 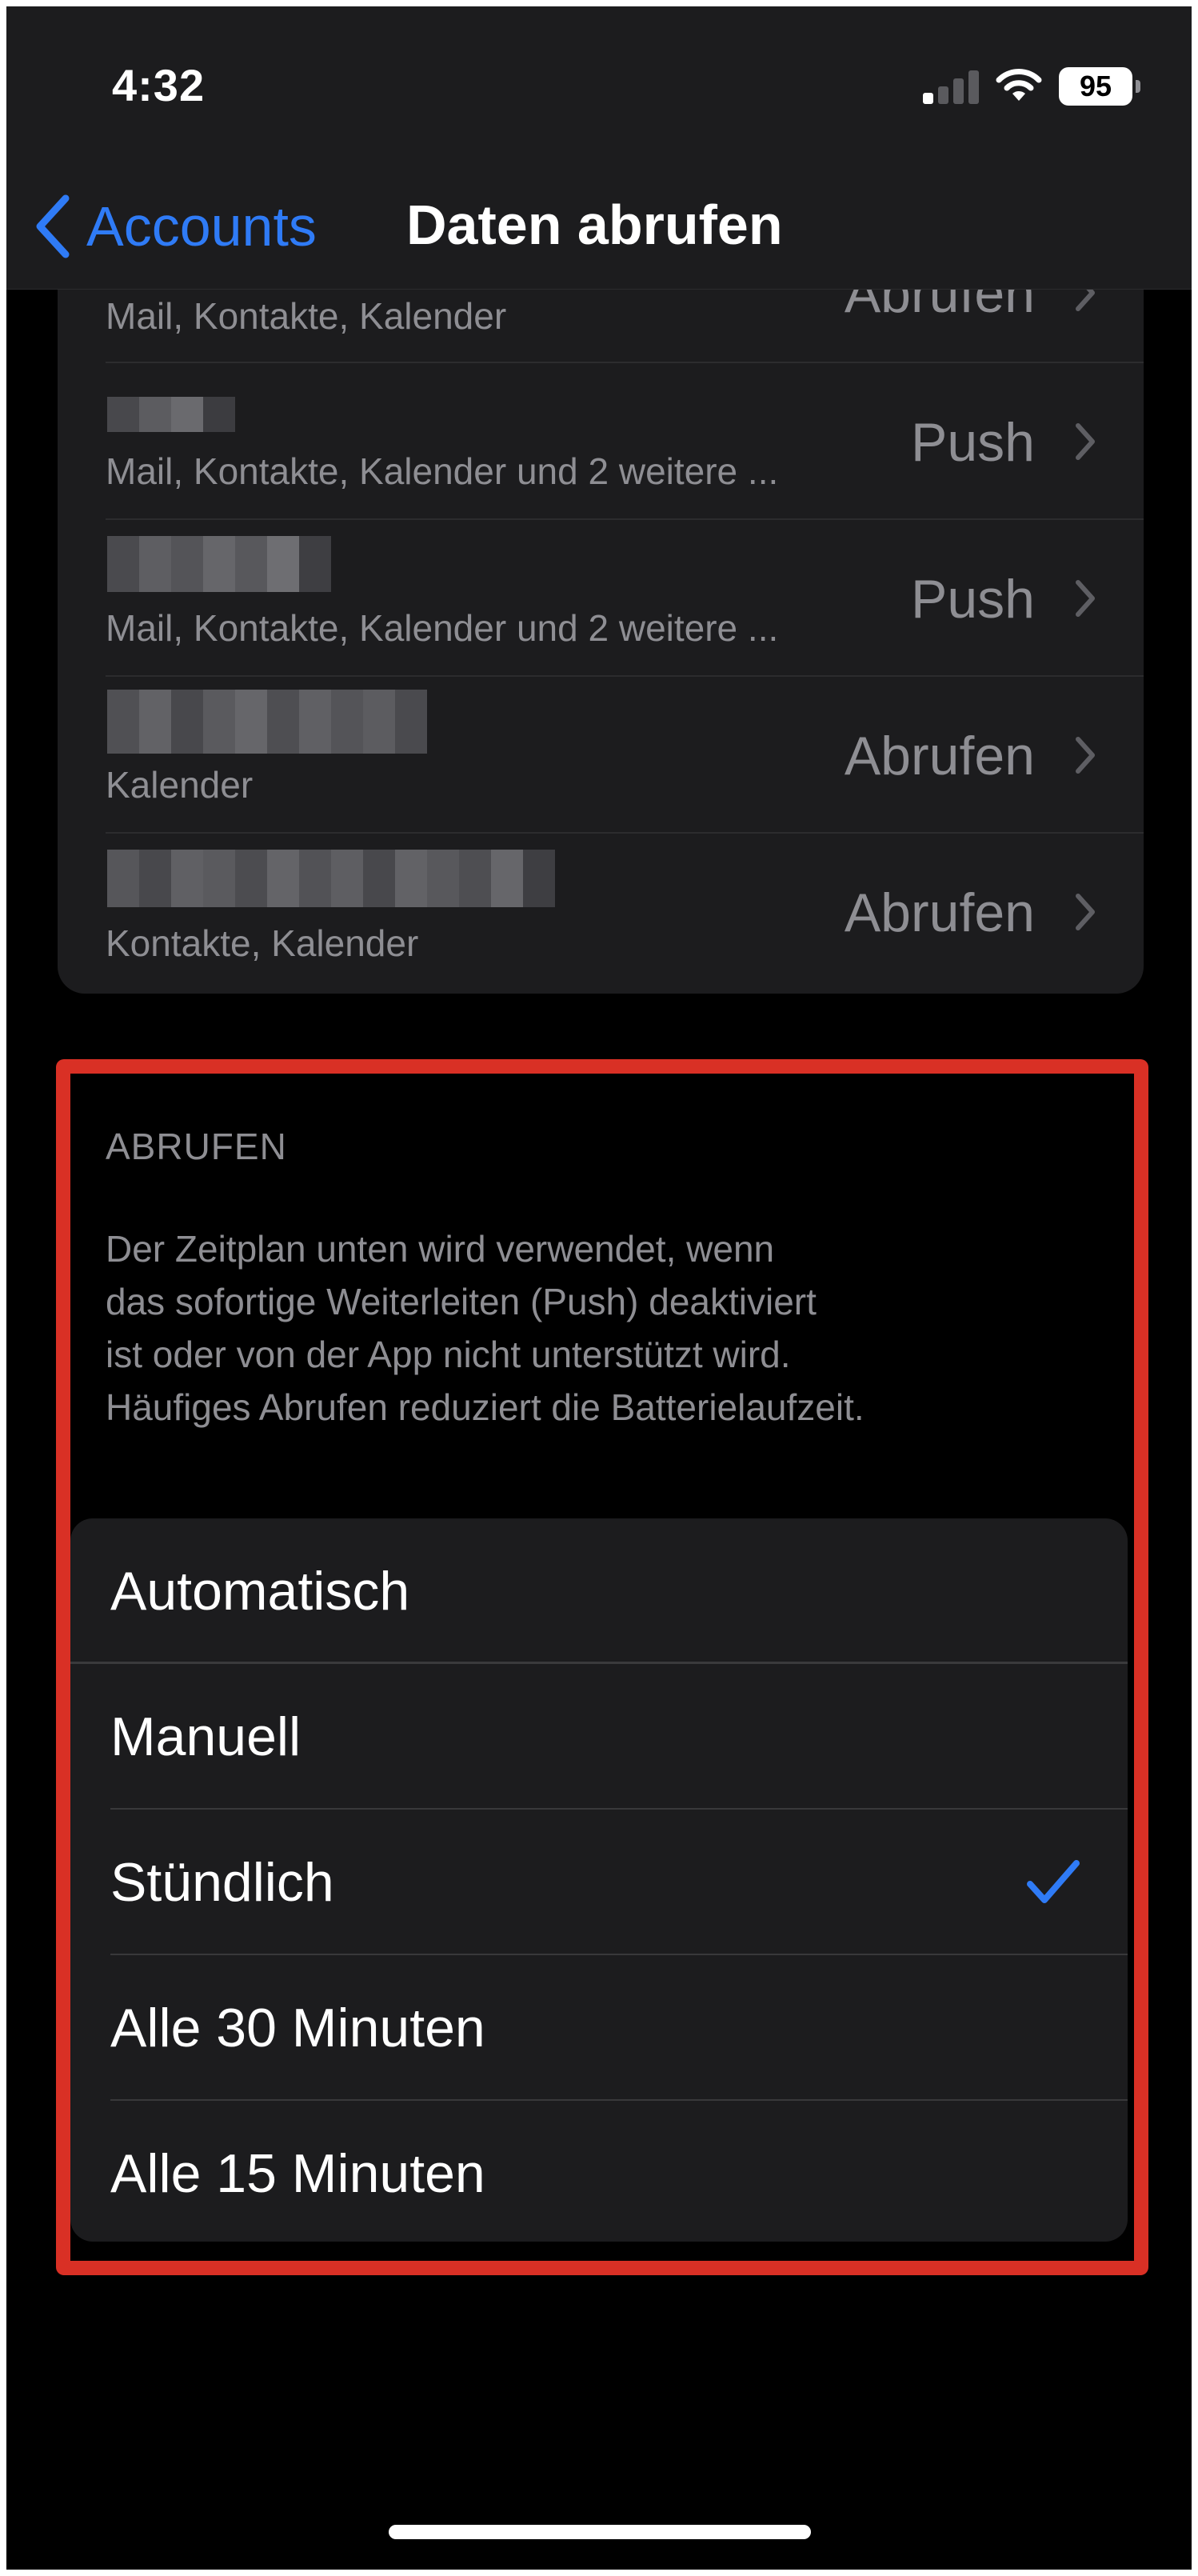 I want to click on back-button: Accounts, so click(x=174, y=226).